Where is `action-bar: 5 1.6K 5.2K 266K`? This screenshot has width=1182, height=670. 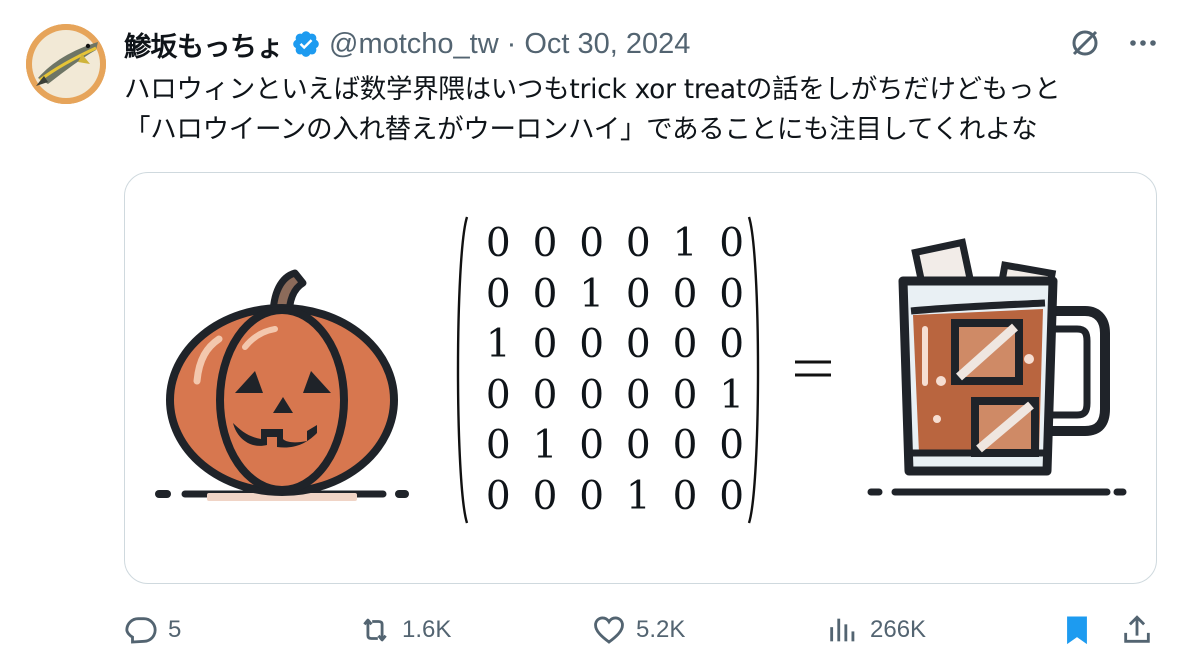 action-bar: 5 1.6K 5.2K 266K is located at coordinates (644, 630).